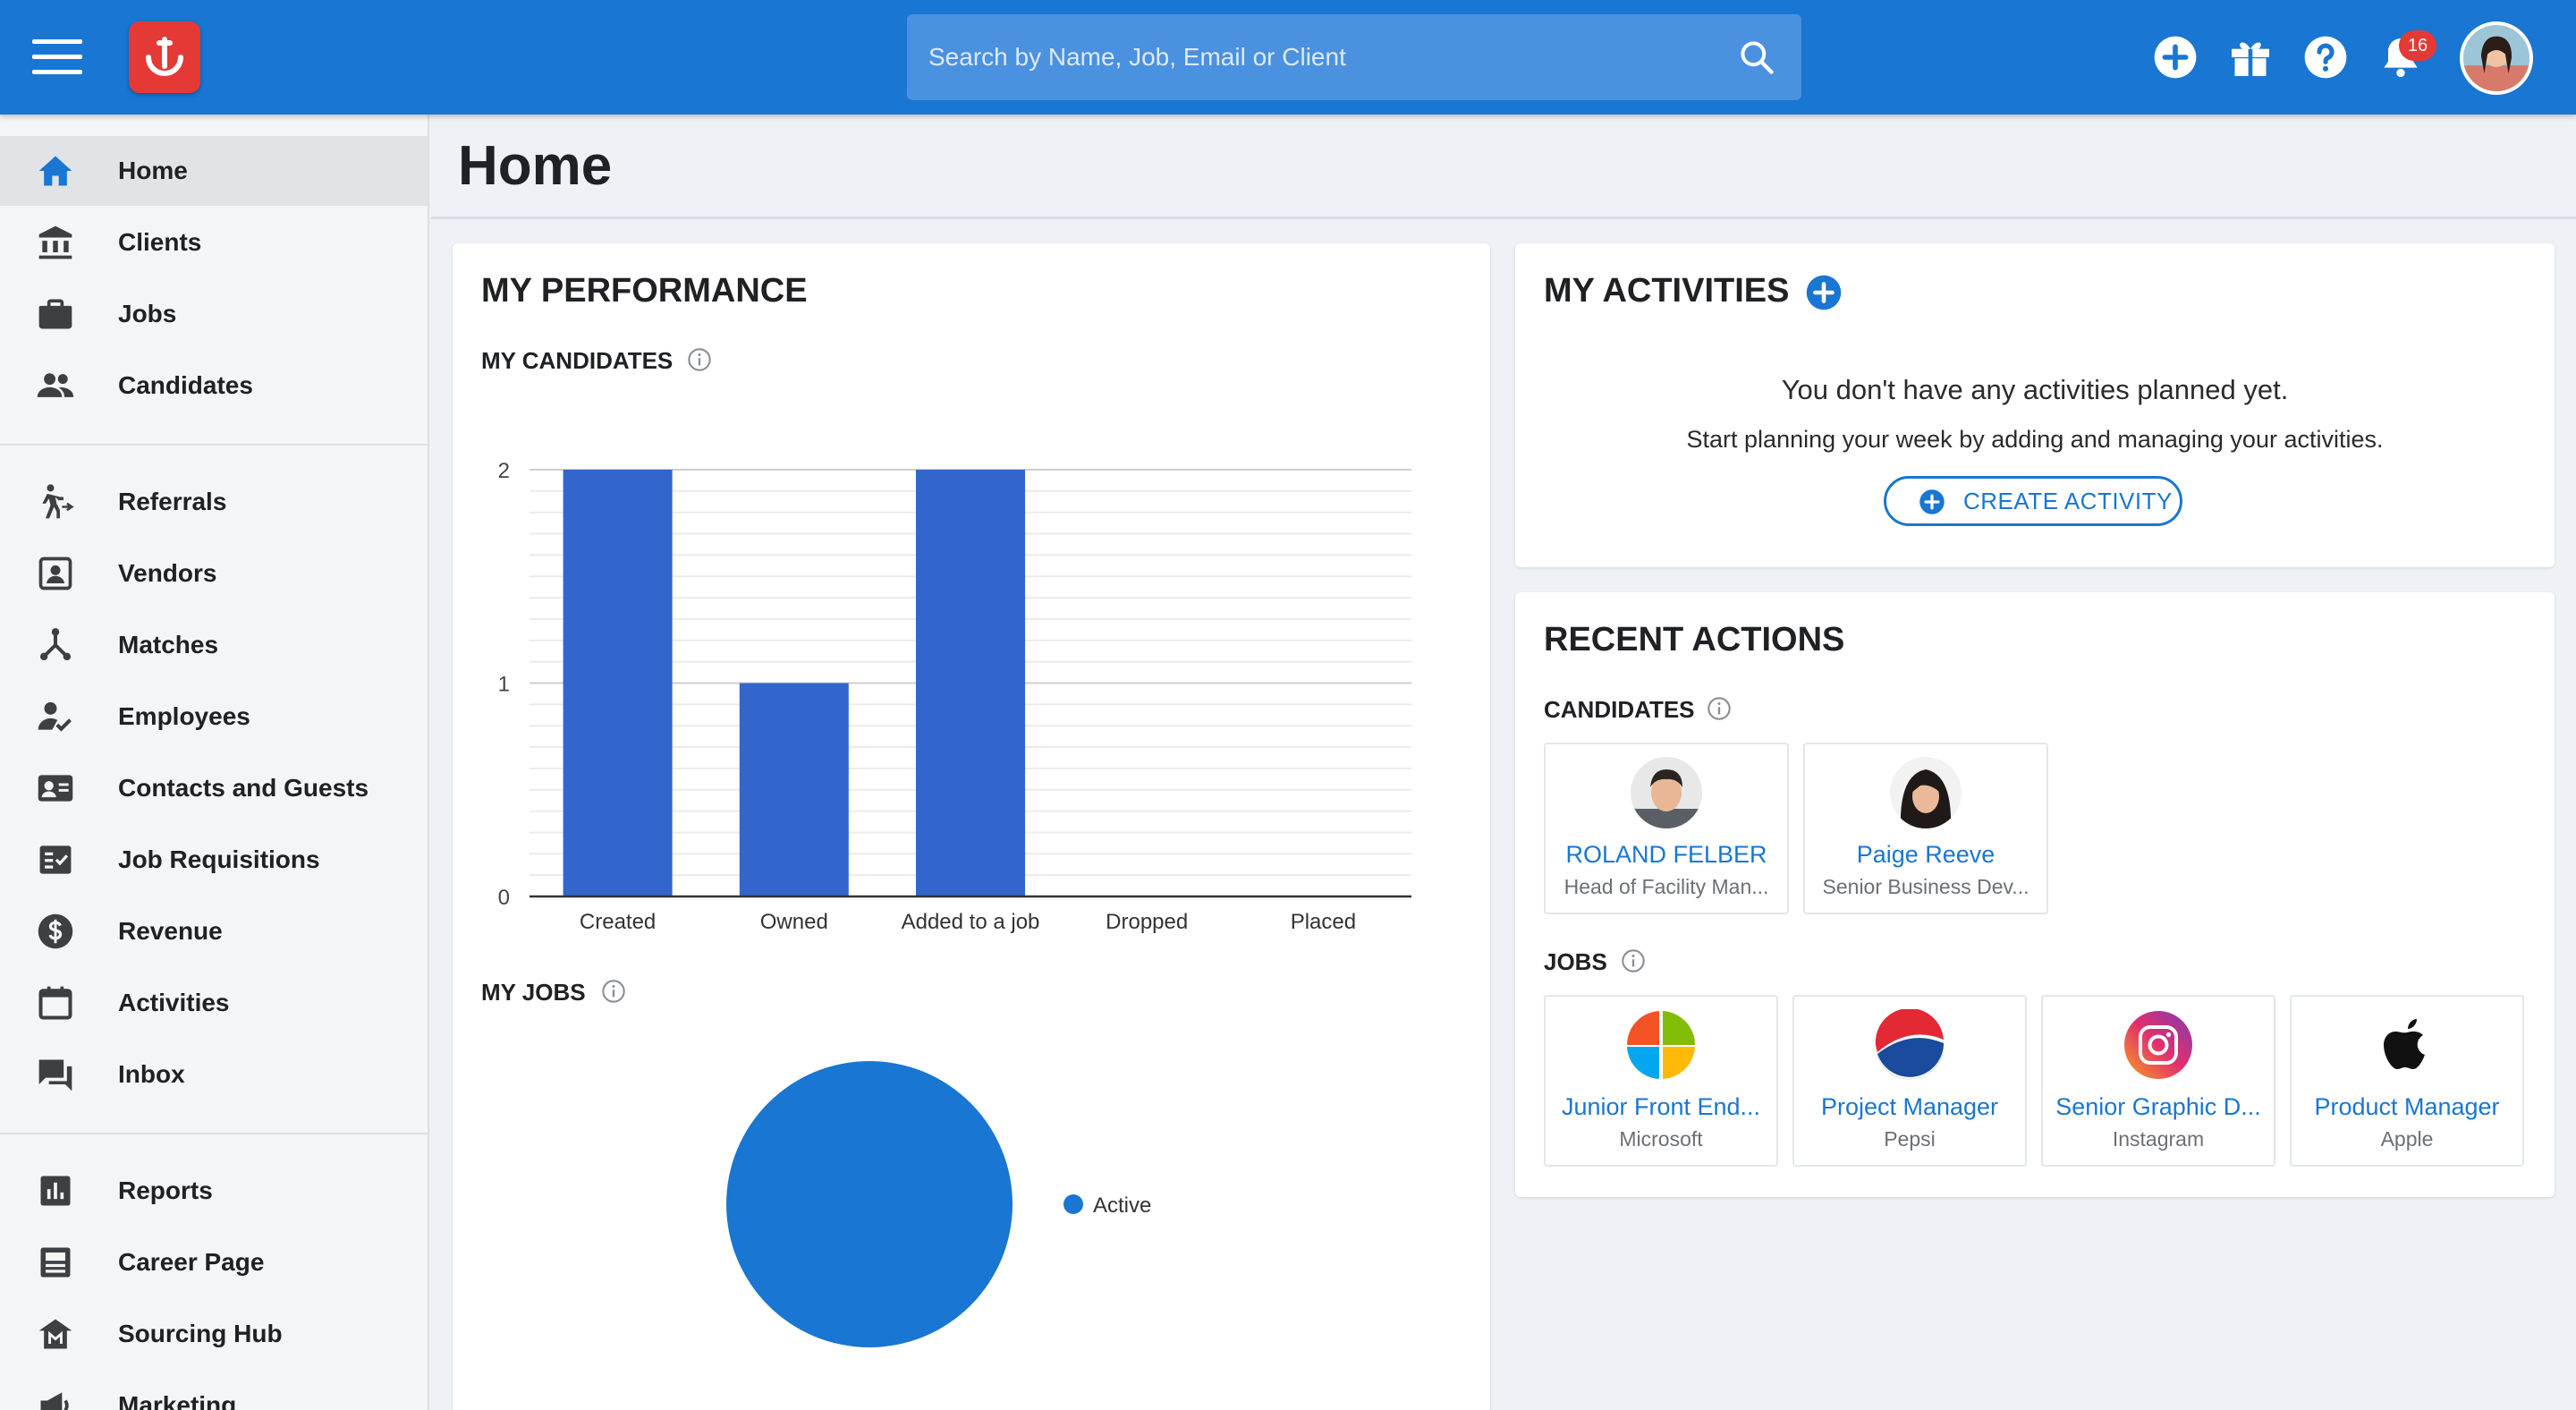 This screenshot has height=1410, width=2576. Describe the element at coordinates (55, 789) in the screenshot. I see `contacts-icon` at that location.